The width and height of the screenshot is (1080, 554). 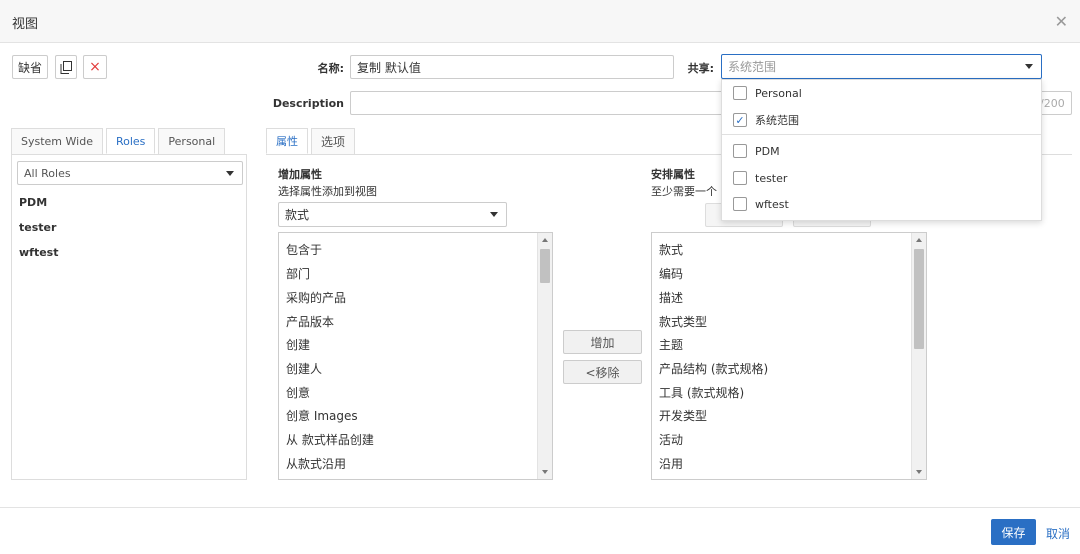 I want to click on list-item: 从款式沿用, so click(x=316, y=463).